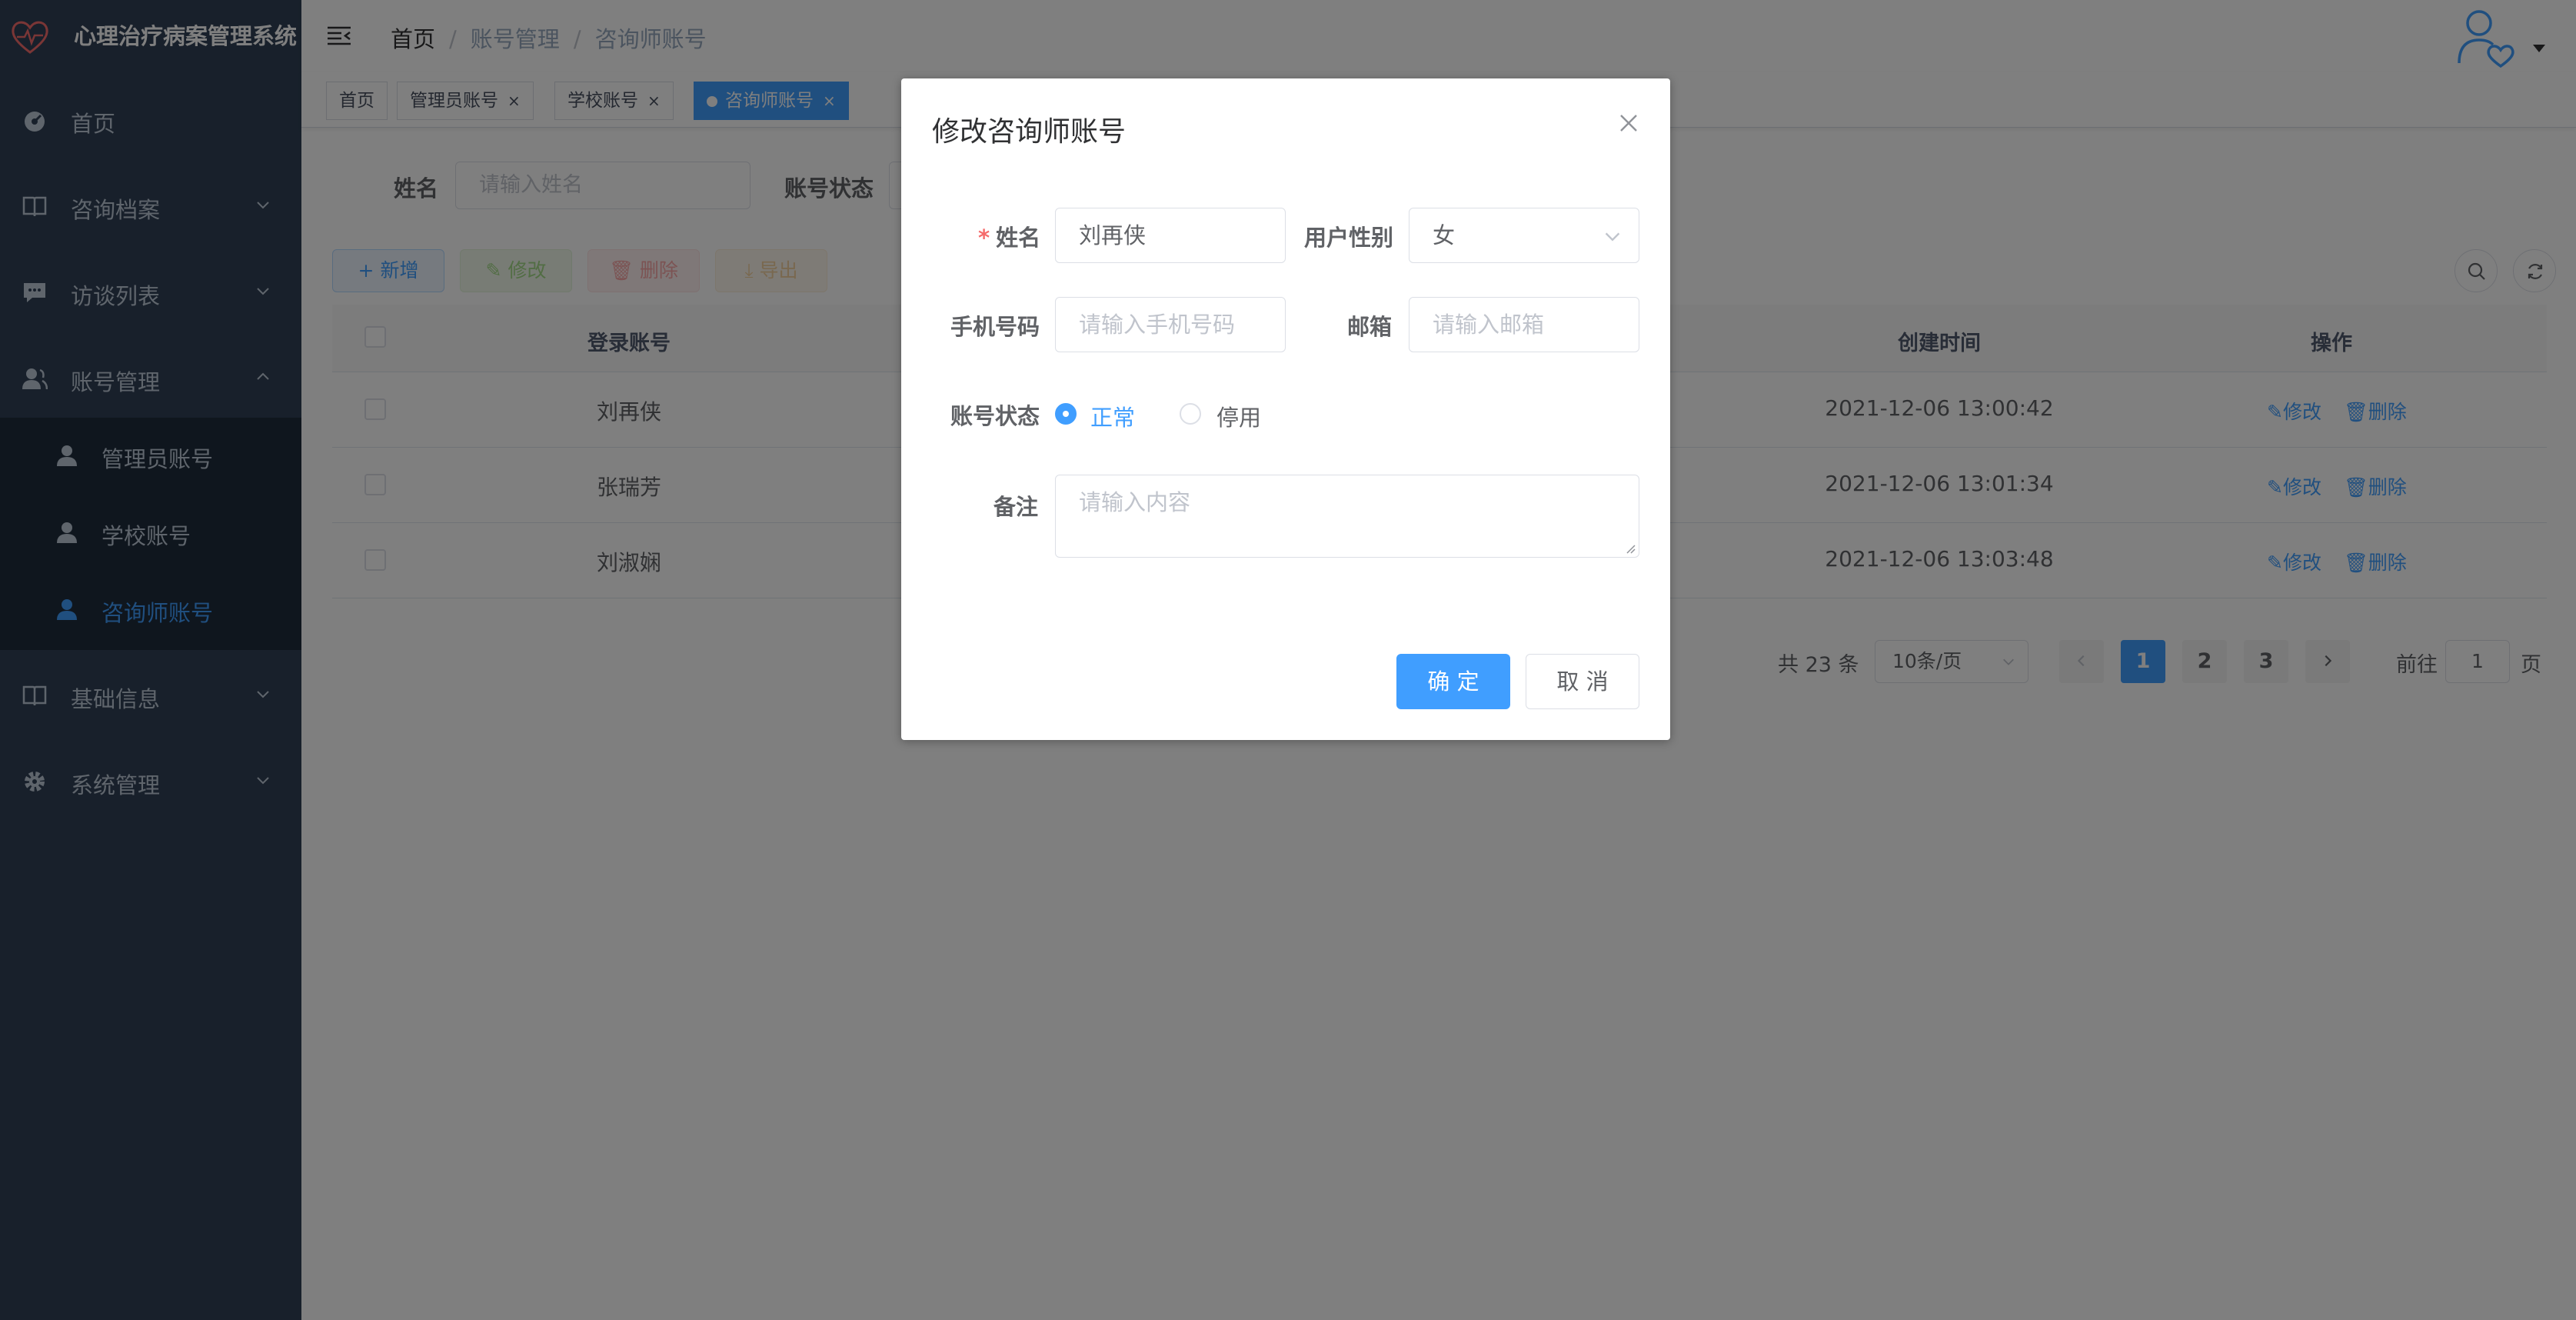 The image size is (2576, 1320). What do you see at coordinates (1135, 502) in the screenshot?
I see `remark-placeholder: 请输入内容` at bounding box center [1135, 502].